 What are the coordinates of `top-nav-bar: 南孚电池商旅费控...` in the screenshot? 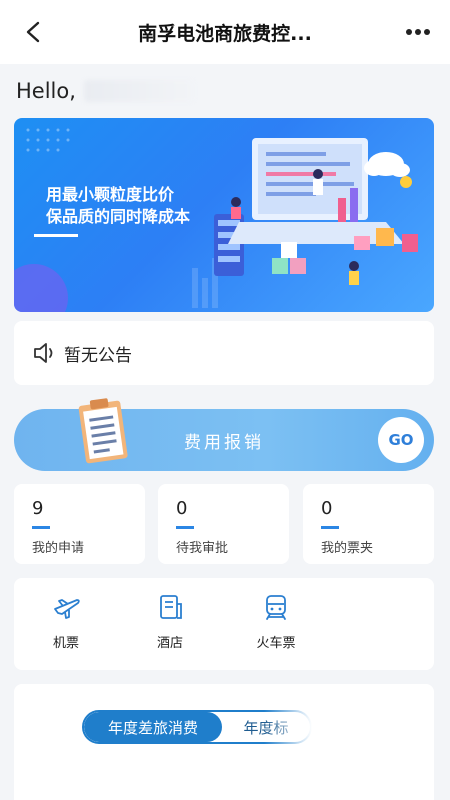 It's located at (225, 32).